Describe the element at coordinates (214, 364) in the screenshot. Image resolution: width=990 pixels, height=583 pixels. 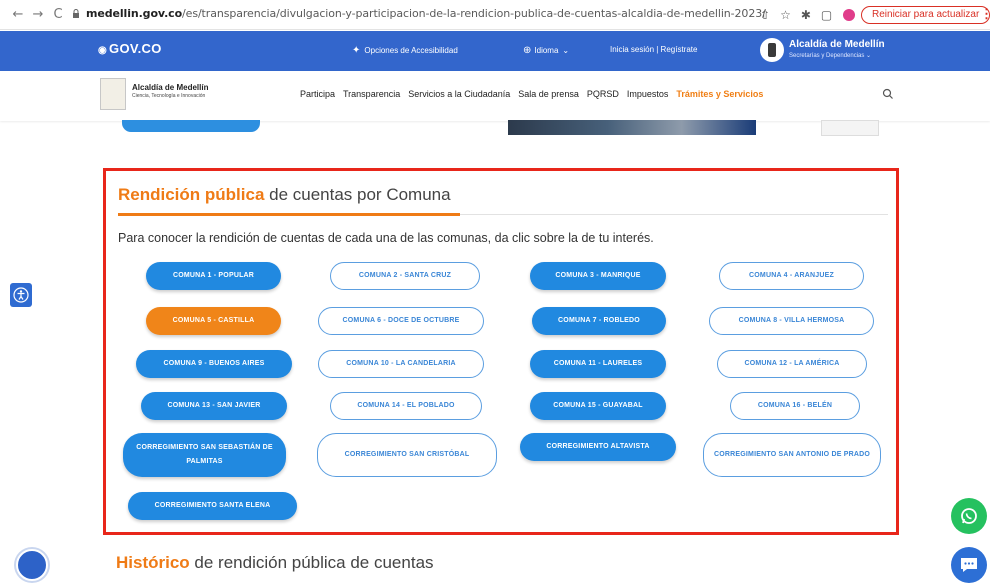
I see `comuna-button-9: COMUNA 9 - BUENOS AIRES` at that location.